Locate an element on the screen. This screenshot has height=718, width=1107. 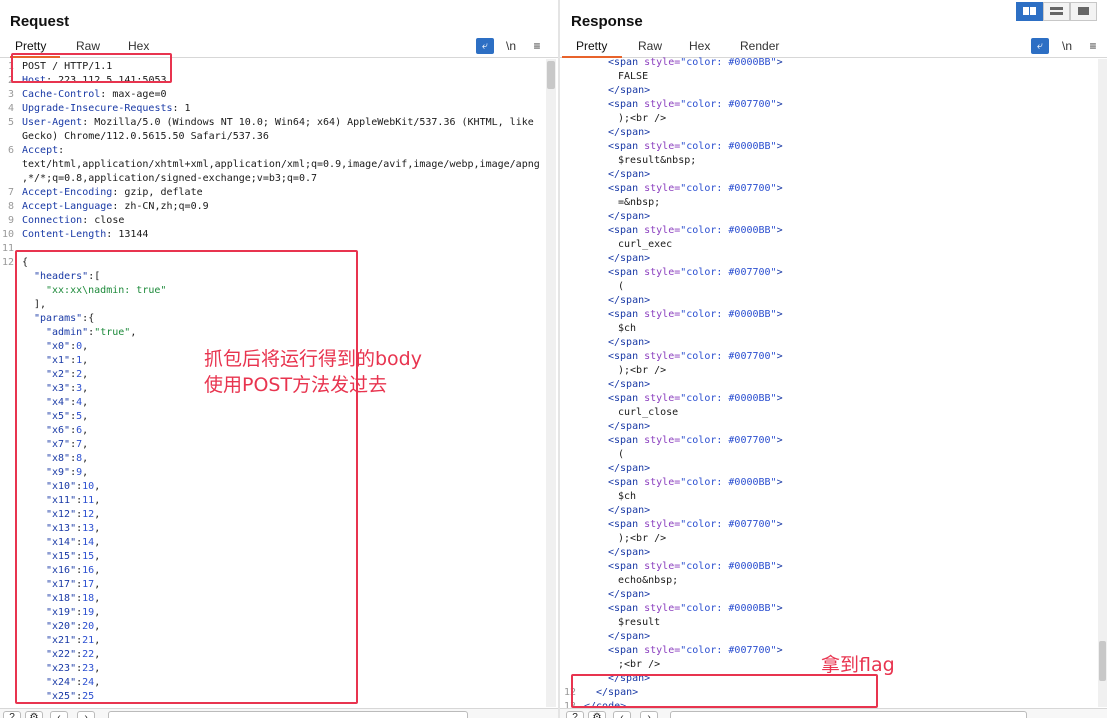
json-key: "x0" is located at coordinates (58, 346).